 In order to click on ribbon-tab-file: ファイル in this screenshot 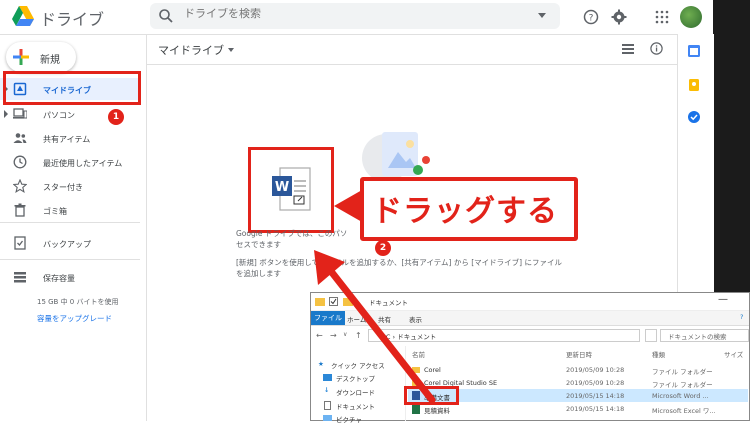, I will do `click(328, 318)`.